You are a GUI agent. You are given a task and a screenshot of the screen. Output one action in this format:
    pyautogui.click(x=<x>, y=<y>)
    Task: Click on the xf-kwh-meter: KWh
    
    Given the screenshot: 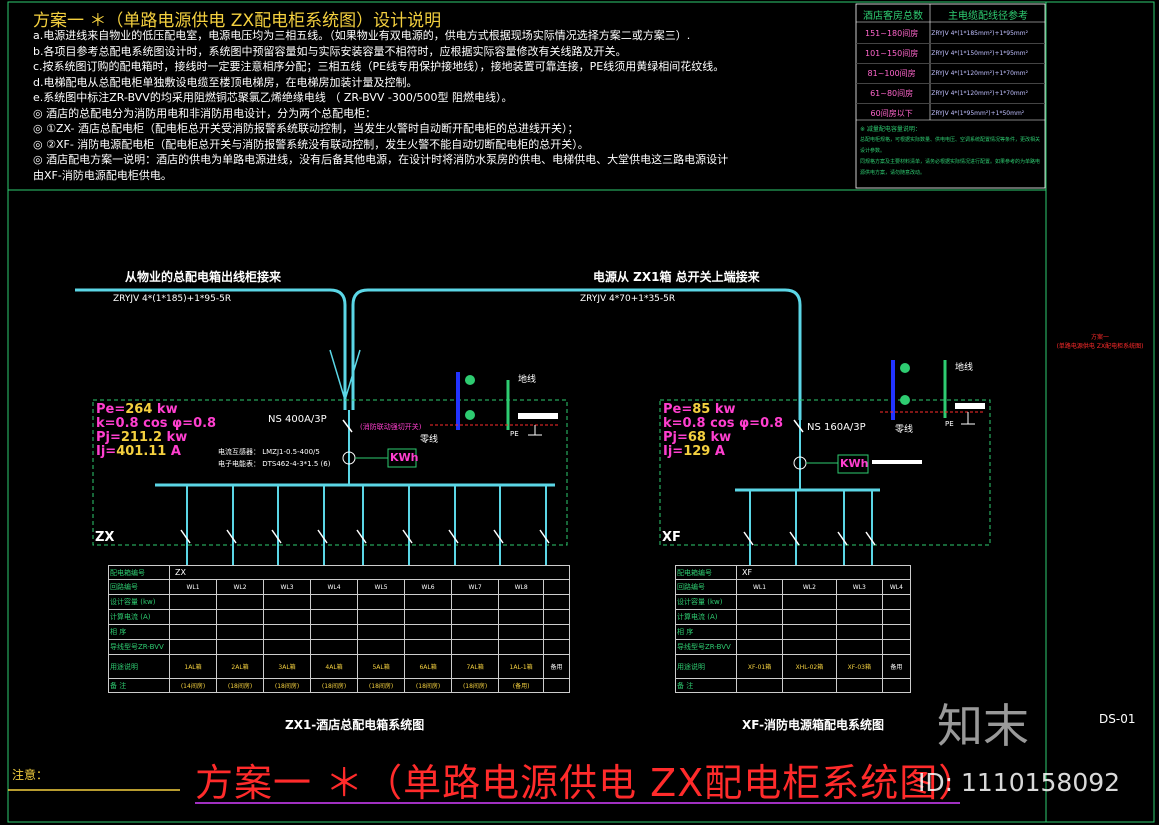 What is the action you would take?
    pyautogui.click(x=854, y=463)
    